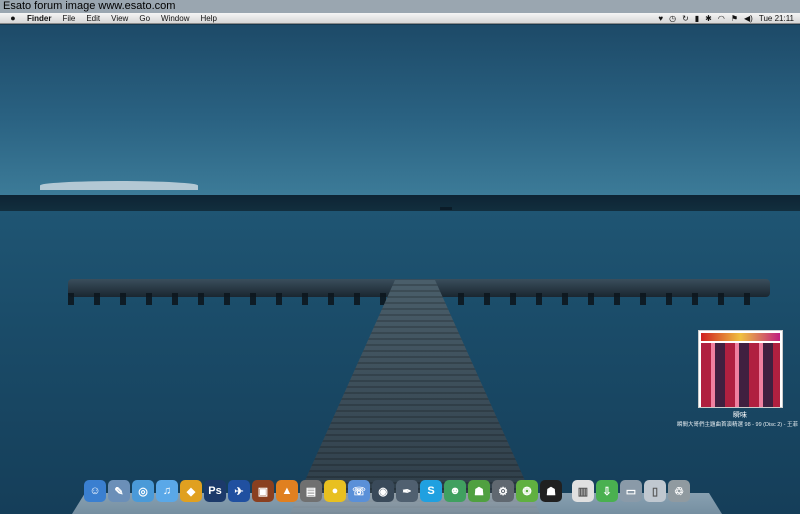  What do you see at coordinates (503, 491) in the screenshot?
I see `utility-icon: ⚙` at bounding box center [503, 491].